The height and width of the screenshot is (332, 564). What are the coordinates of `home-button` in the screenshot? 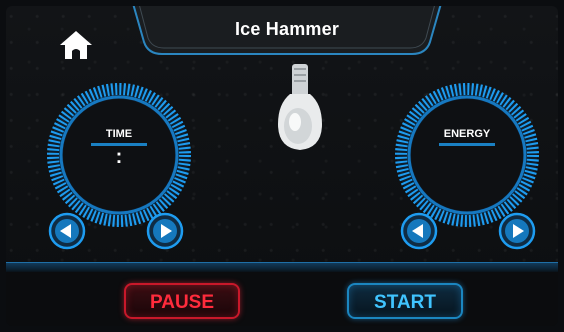 It's located at (76, 45).